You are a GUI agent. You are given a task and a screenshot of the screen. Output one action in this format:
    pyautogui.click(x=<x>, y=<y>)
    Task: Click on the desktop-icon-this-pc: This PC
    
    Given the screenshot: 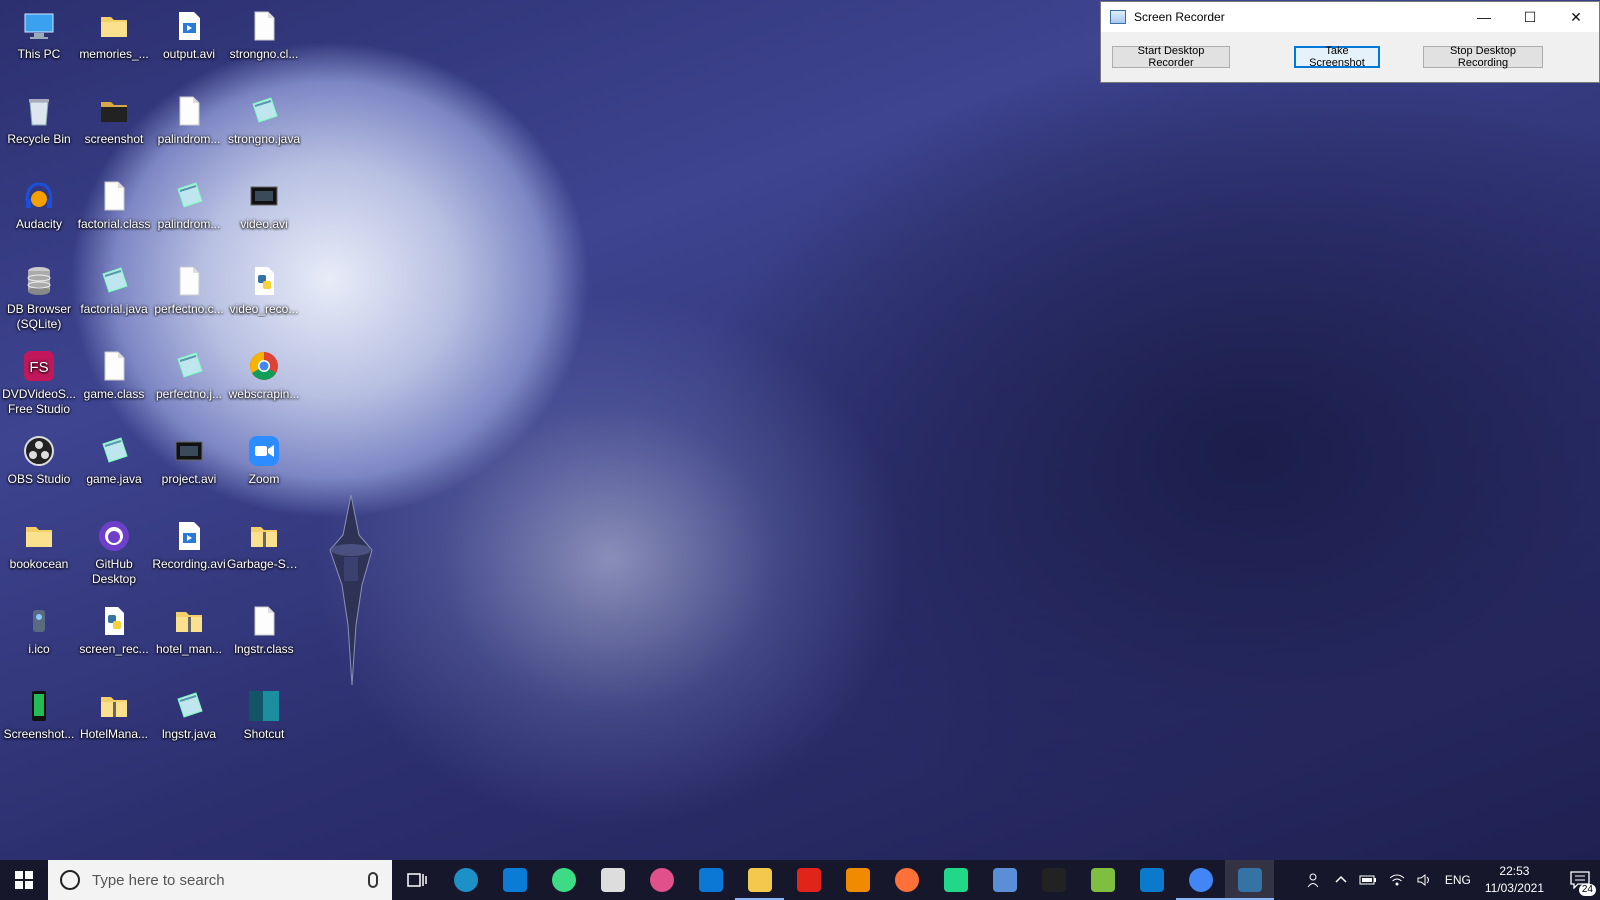 What is the action you would take?
    pyautogui.click(x=39, y=43)
    